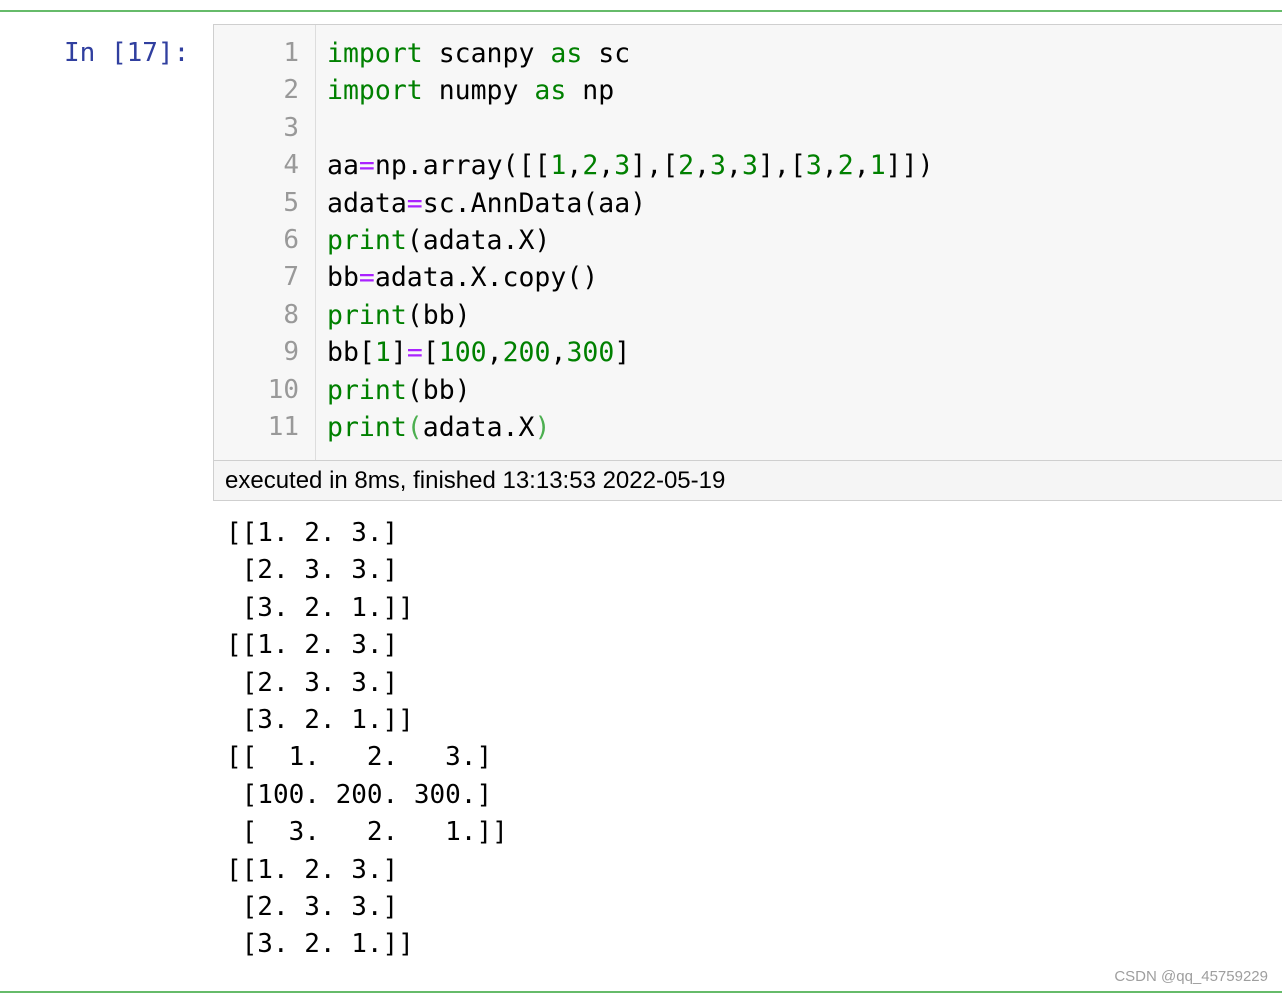 This screenshot has width=1282, height=996. I want to click on code-line: import scanpy as sc, so click(630, 53).